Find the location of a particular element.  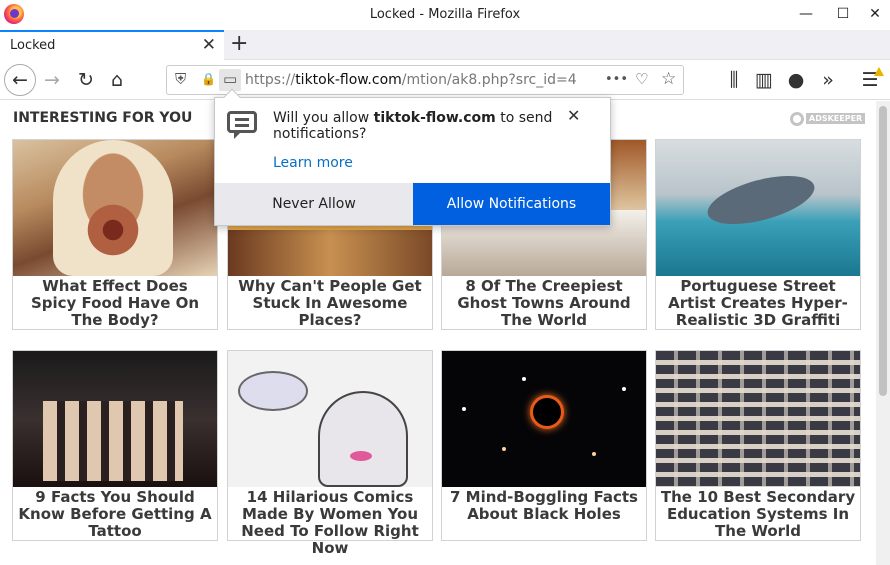

scrollbar-thumb is located at coordinates (883, 251).